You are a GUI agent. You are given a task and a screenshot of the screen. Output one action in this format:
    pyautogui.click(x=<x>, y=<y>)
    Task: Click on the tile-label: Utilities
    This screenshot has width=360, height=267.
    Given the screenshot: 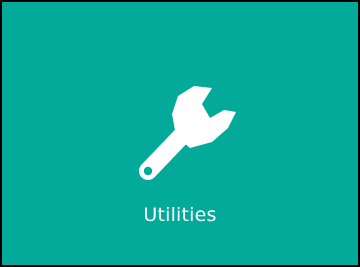 What is the action you would take?
    pyautogui.click(x=180, y=215)
    